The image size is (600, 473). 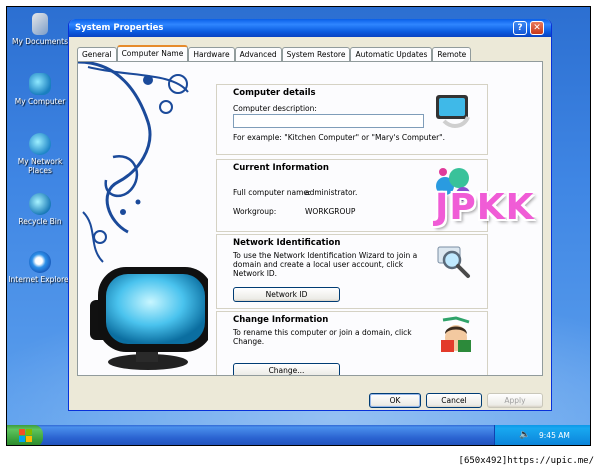 What do you see at coordinates (274, 93) in the screenshot?
I see `computer-details-title: Computer details` at bounding box center [274, 93].